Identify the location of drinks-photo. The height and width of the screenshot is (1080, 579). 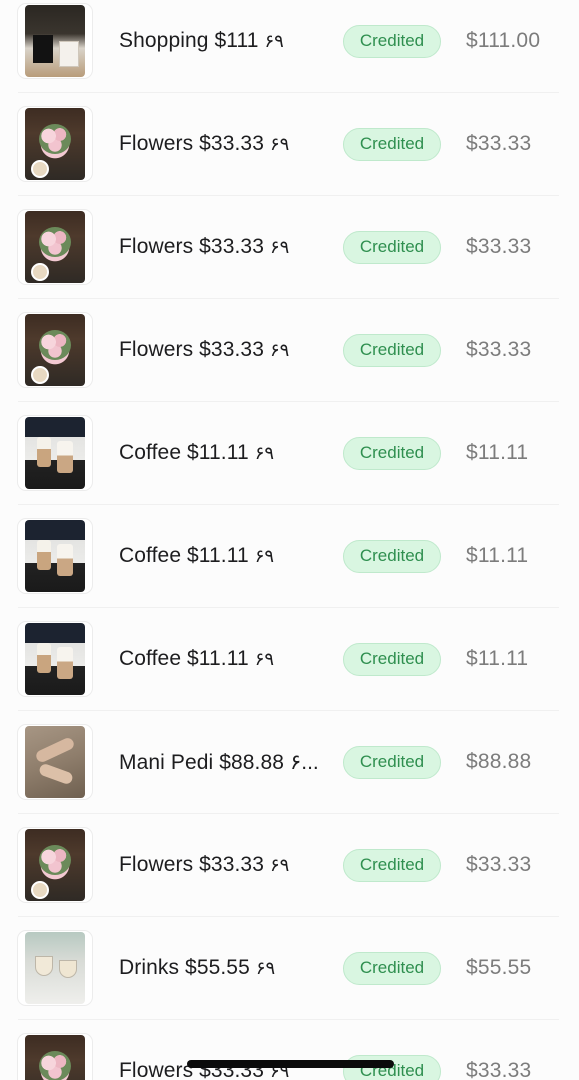
(55, 968).